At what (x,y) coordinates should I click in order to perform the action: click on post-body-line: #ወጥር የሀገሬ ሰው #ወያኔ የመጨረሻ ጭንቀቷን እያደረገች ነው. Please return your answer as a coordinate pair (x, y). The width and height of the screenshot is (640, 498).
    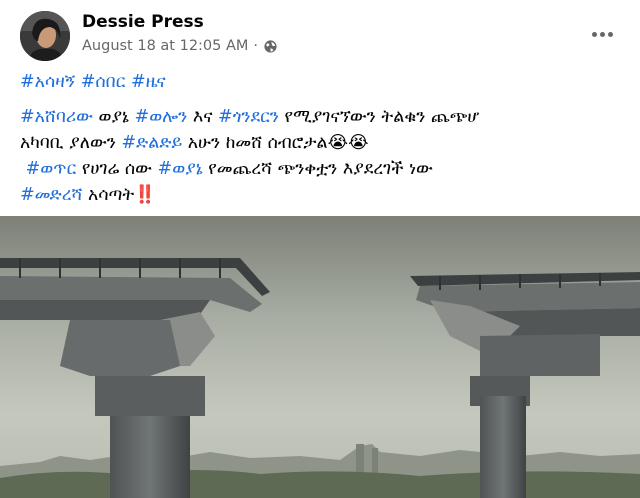
    Looking at the image, I should click on (324, 169).